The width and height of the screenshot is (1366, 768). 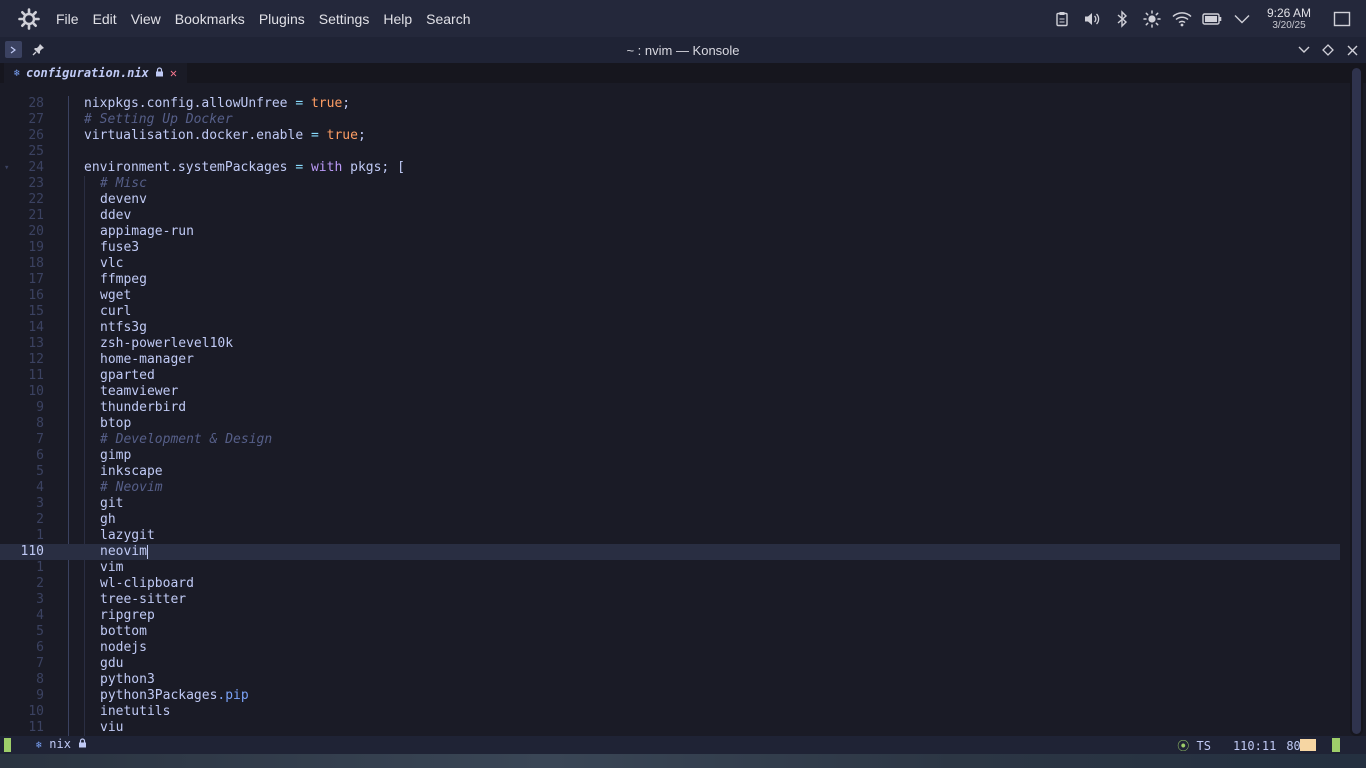 I want to click on menu-edit: Edit, so click(x=105, y=19).